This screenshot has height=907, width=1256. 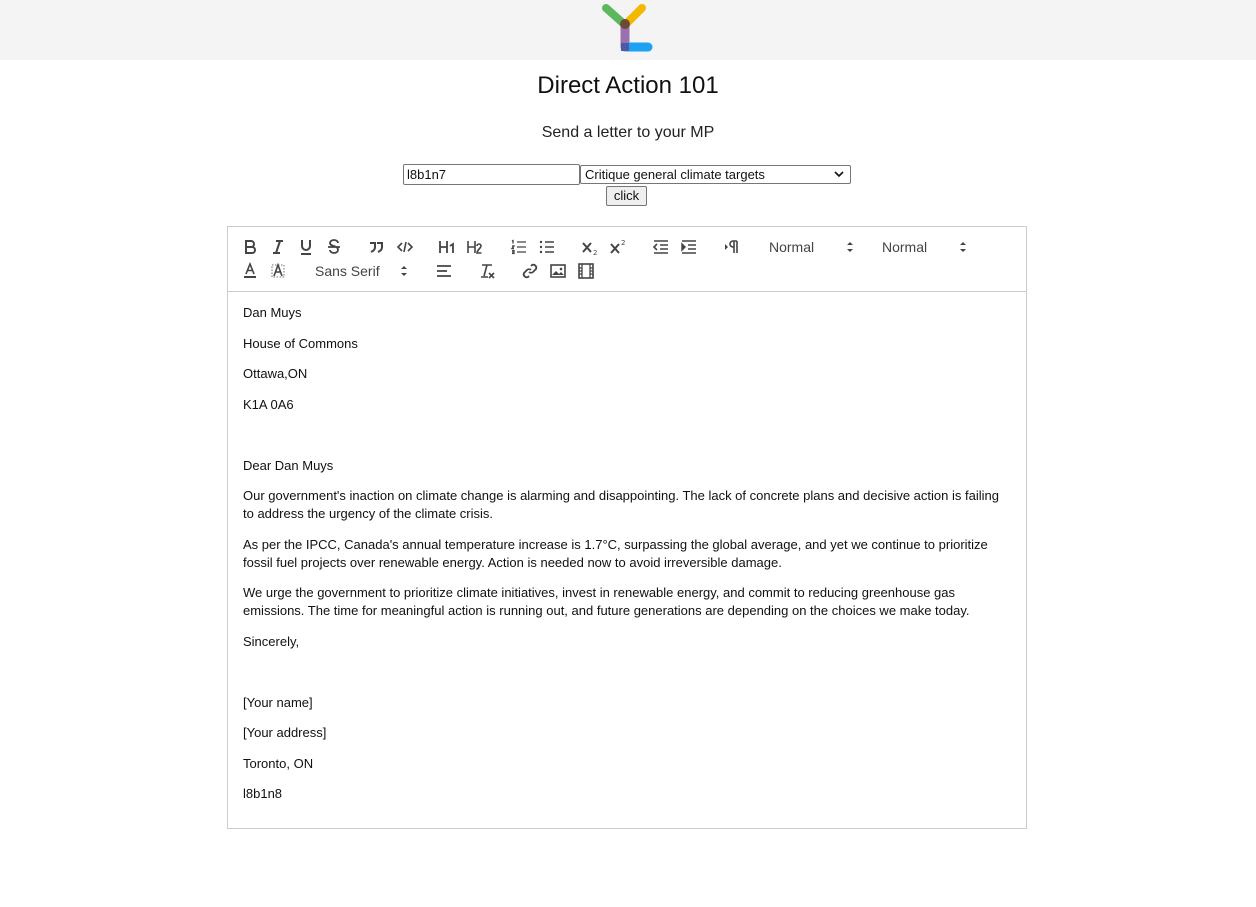 I want to click on letter-paragraph: l8b1n8, so click(x=263, y=793).